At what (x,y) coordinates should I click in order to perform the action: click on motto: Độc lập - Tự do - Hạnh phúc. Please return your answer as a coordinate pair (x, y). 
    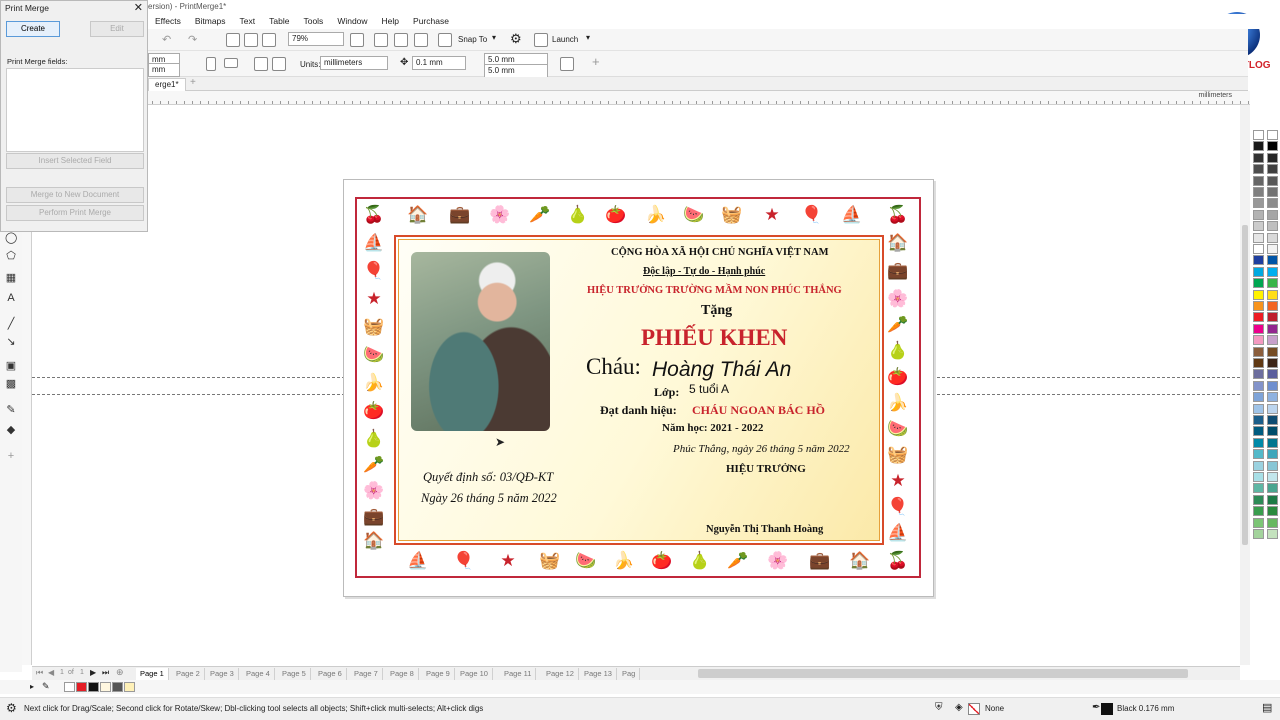
    Looking at the image, I should click on (704, 271).